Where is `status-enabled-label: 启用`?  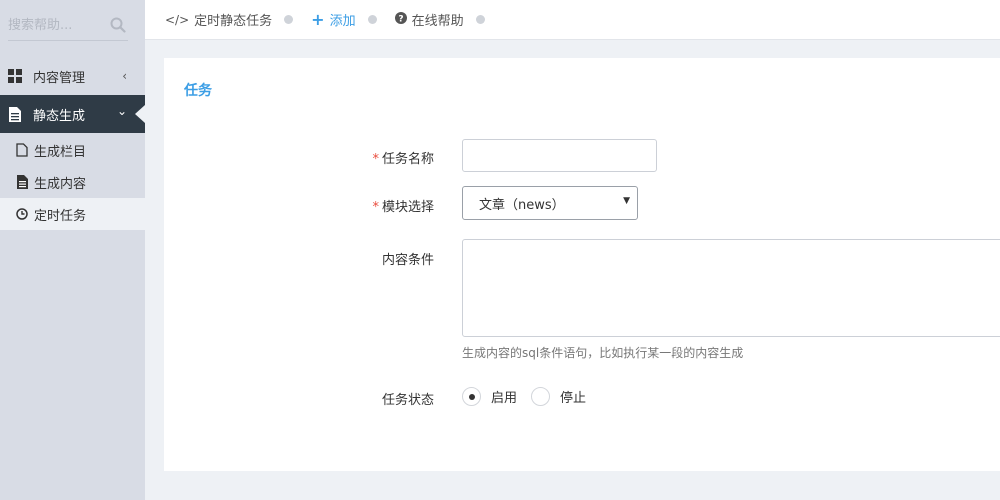 status-enabled-label: 启用 is located at coordinates (504, 396).